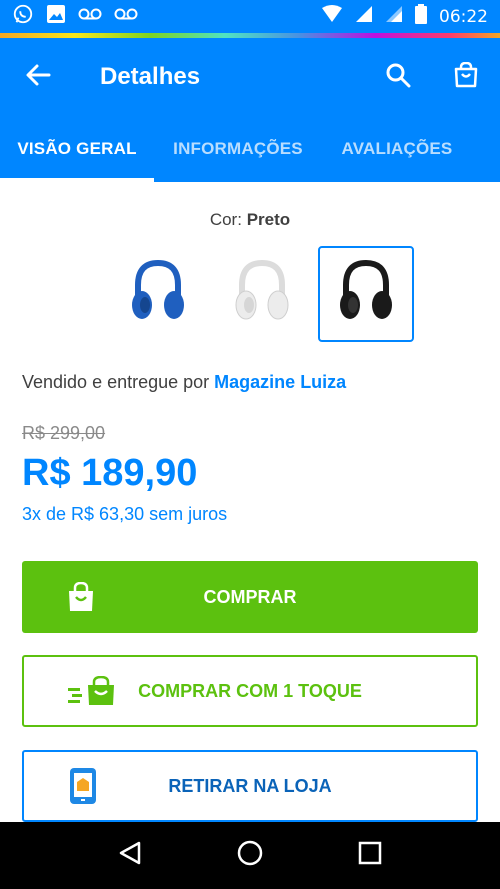 The height and width of the screenshot is (889, 500). I want to click on headphones-white-icon, so click(262, 294).